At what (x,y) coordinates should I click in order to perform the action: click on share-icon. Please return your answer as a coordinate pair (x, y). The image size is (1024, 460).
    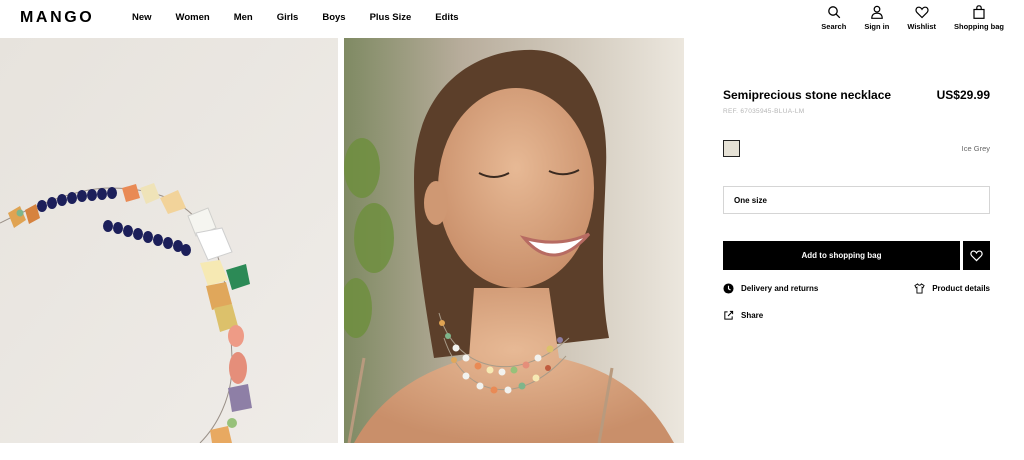
    Looking at the image, I should click on (729, 315).